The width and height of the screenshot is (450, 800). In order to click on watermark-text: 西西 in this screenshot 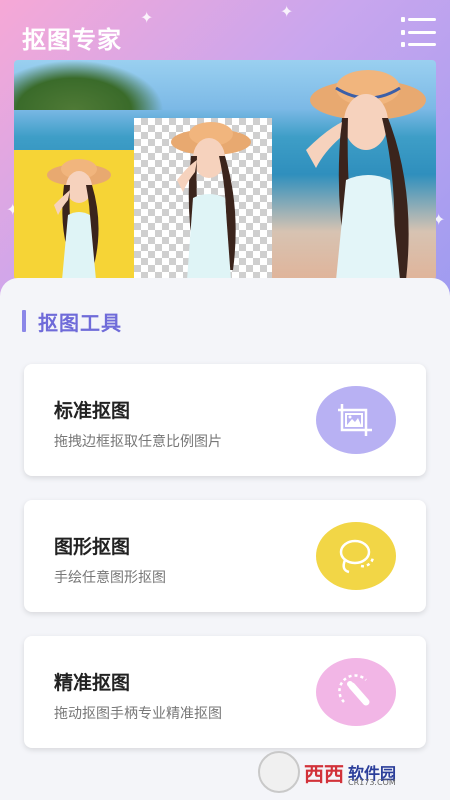, I will do `click(324, 773)`.